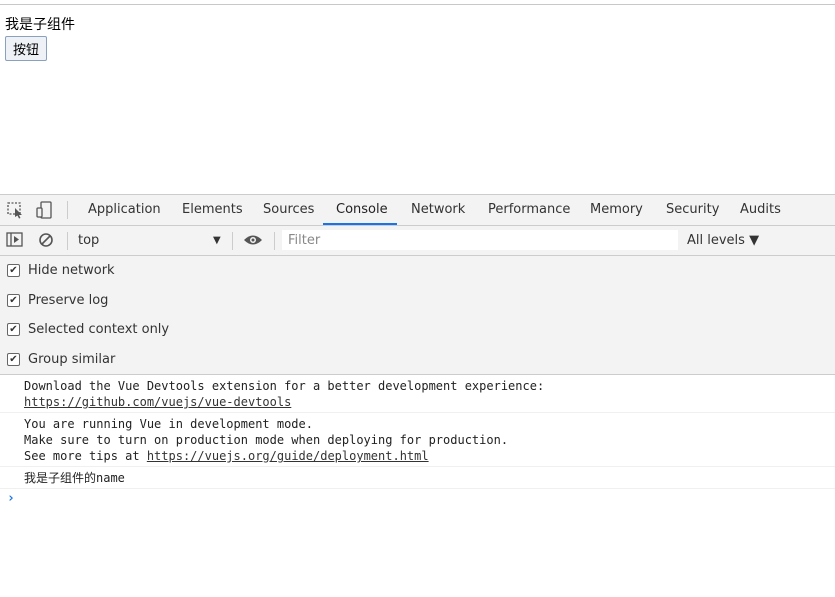  What do you see at coordinates (417, 330) in the screenshot?
I see `setting-selected-context-only: ✔ Selected context only` at bounding box center [417, 330].